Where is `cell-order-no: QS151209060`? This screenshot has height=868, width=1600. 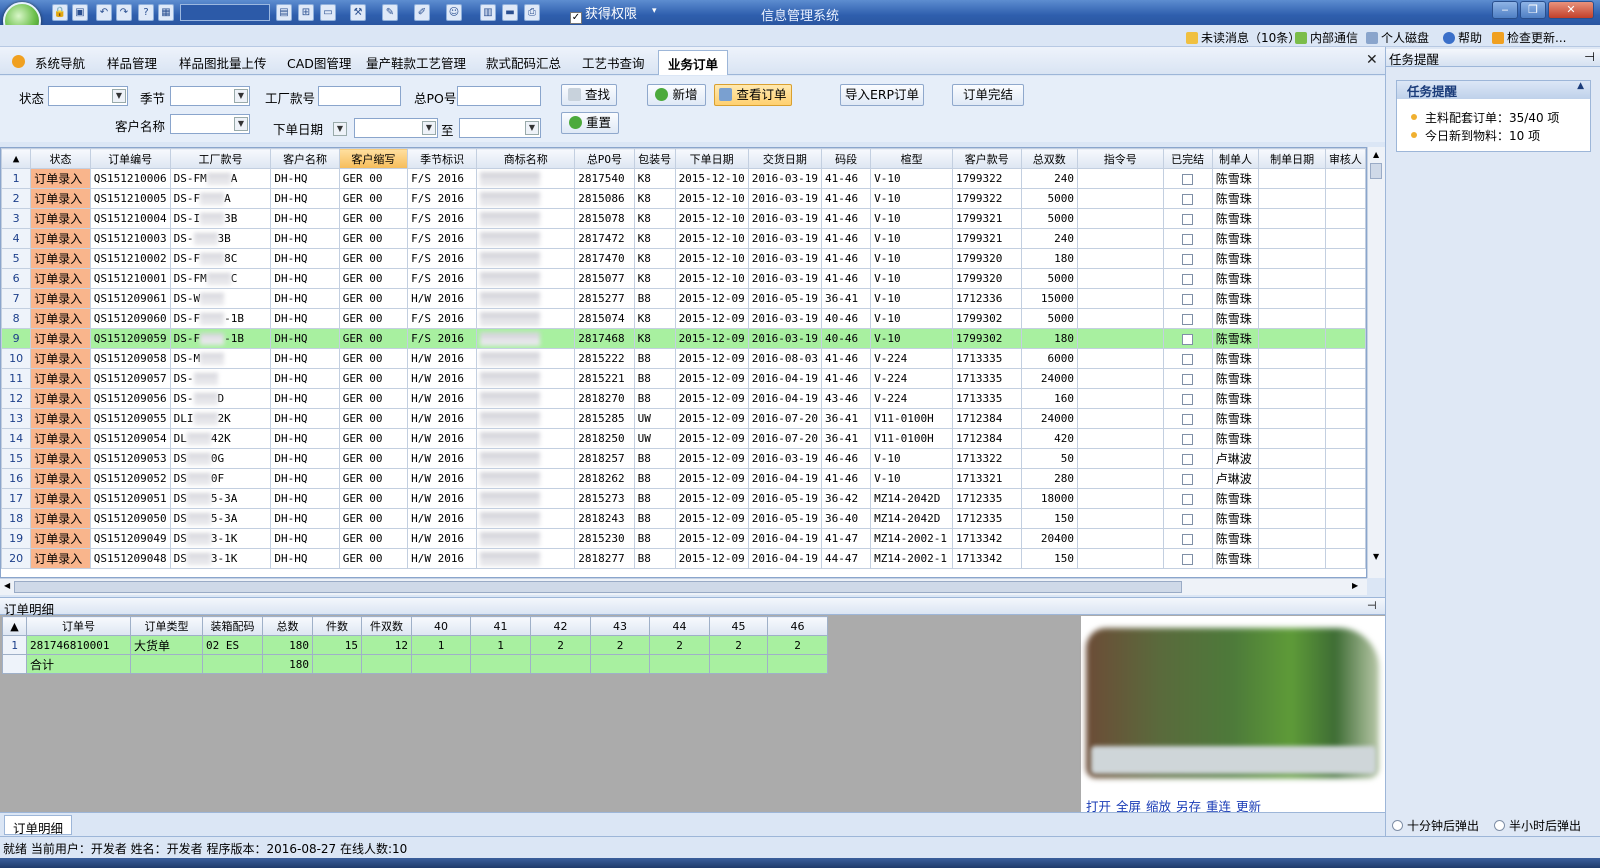
cell-order-no: QS151209060 is located at coordinates (130, 318).